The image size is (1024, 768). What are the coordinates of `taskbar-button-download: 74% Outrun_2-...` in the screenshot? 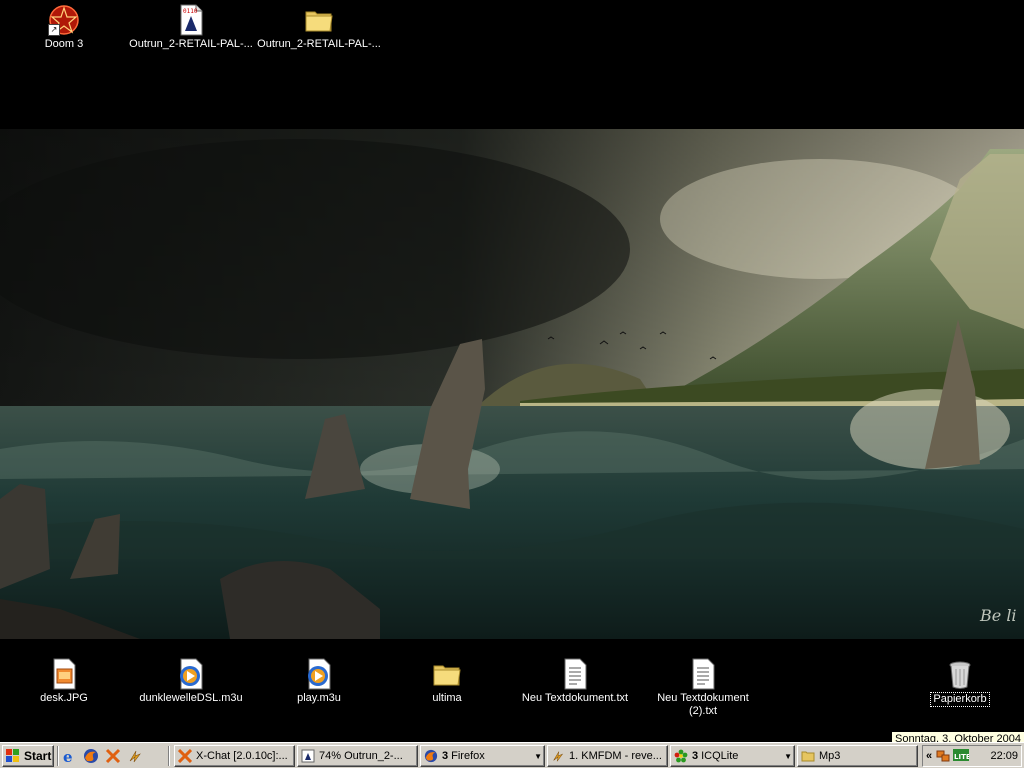 It's located at (357, 756).